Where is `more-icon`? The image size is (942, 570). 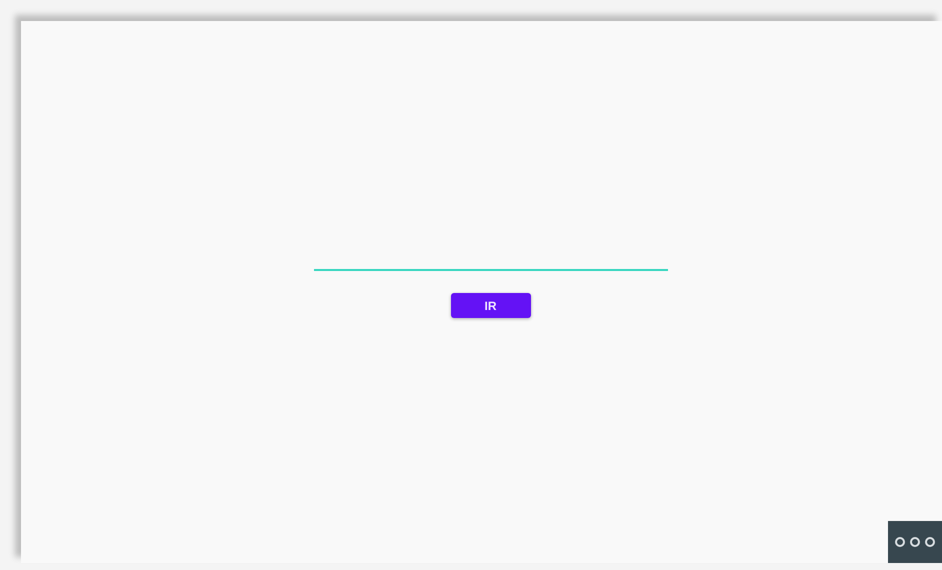 more-icon is located at coordinates (915, 542).